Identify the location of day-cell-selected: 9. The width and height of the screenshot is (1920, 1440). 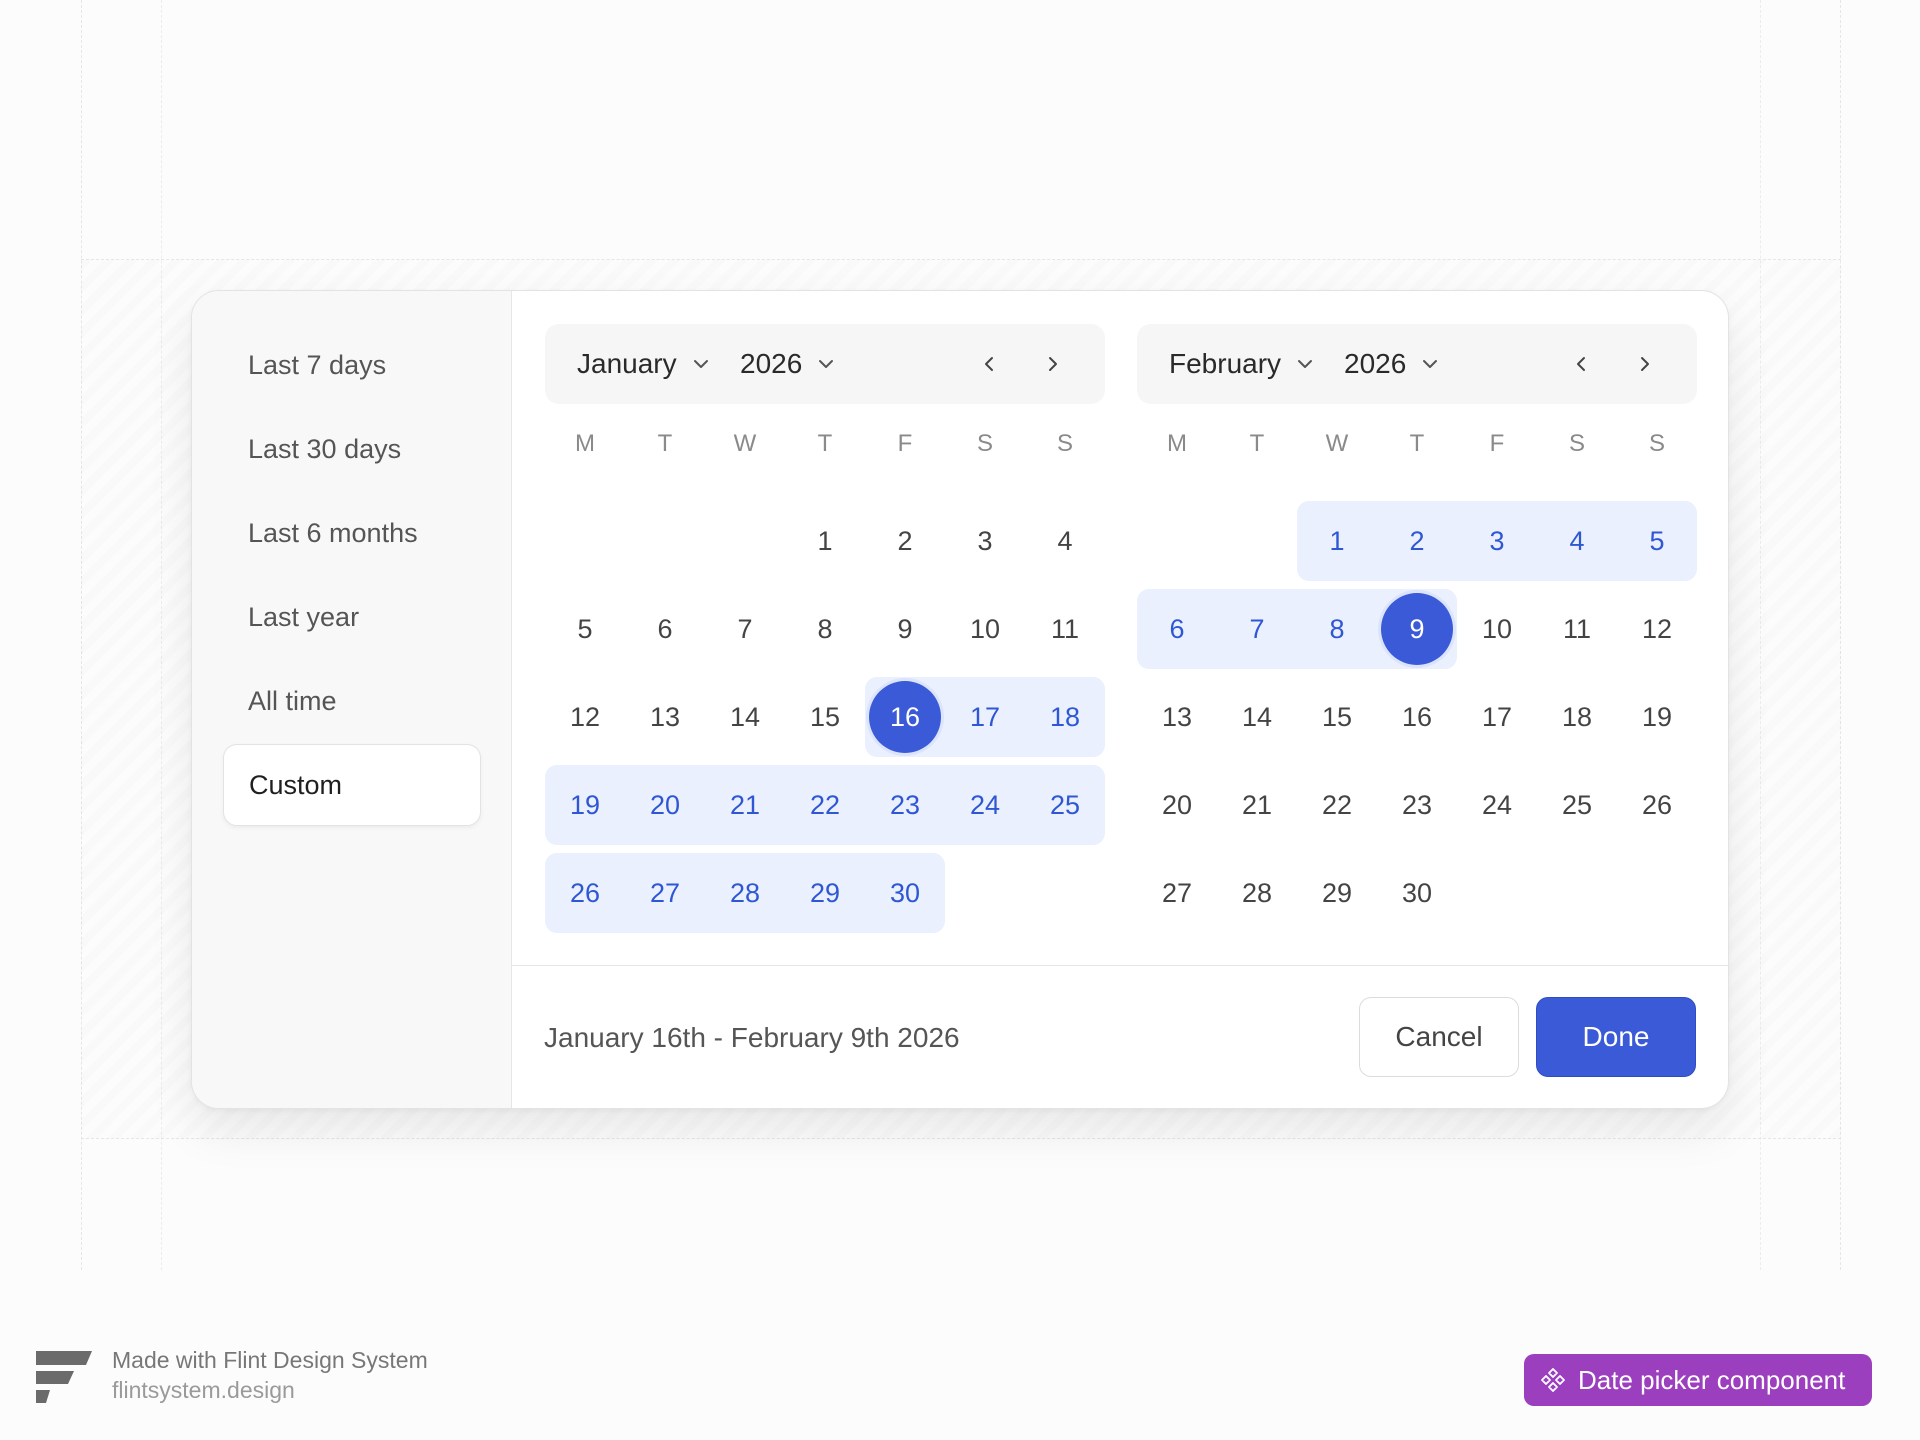
(1417, 629).